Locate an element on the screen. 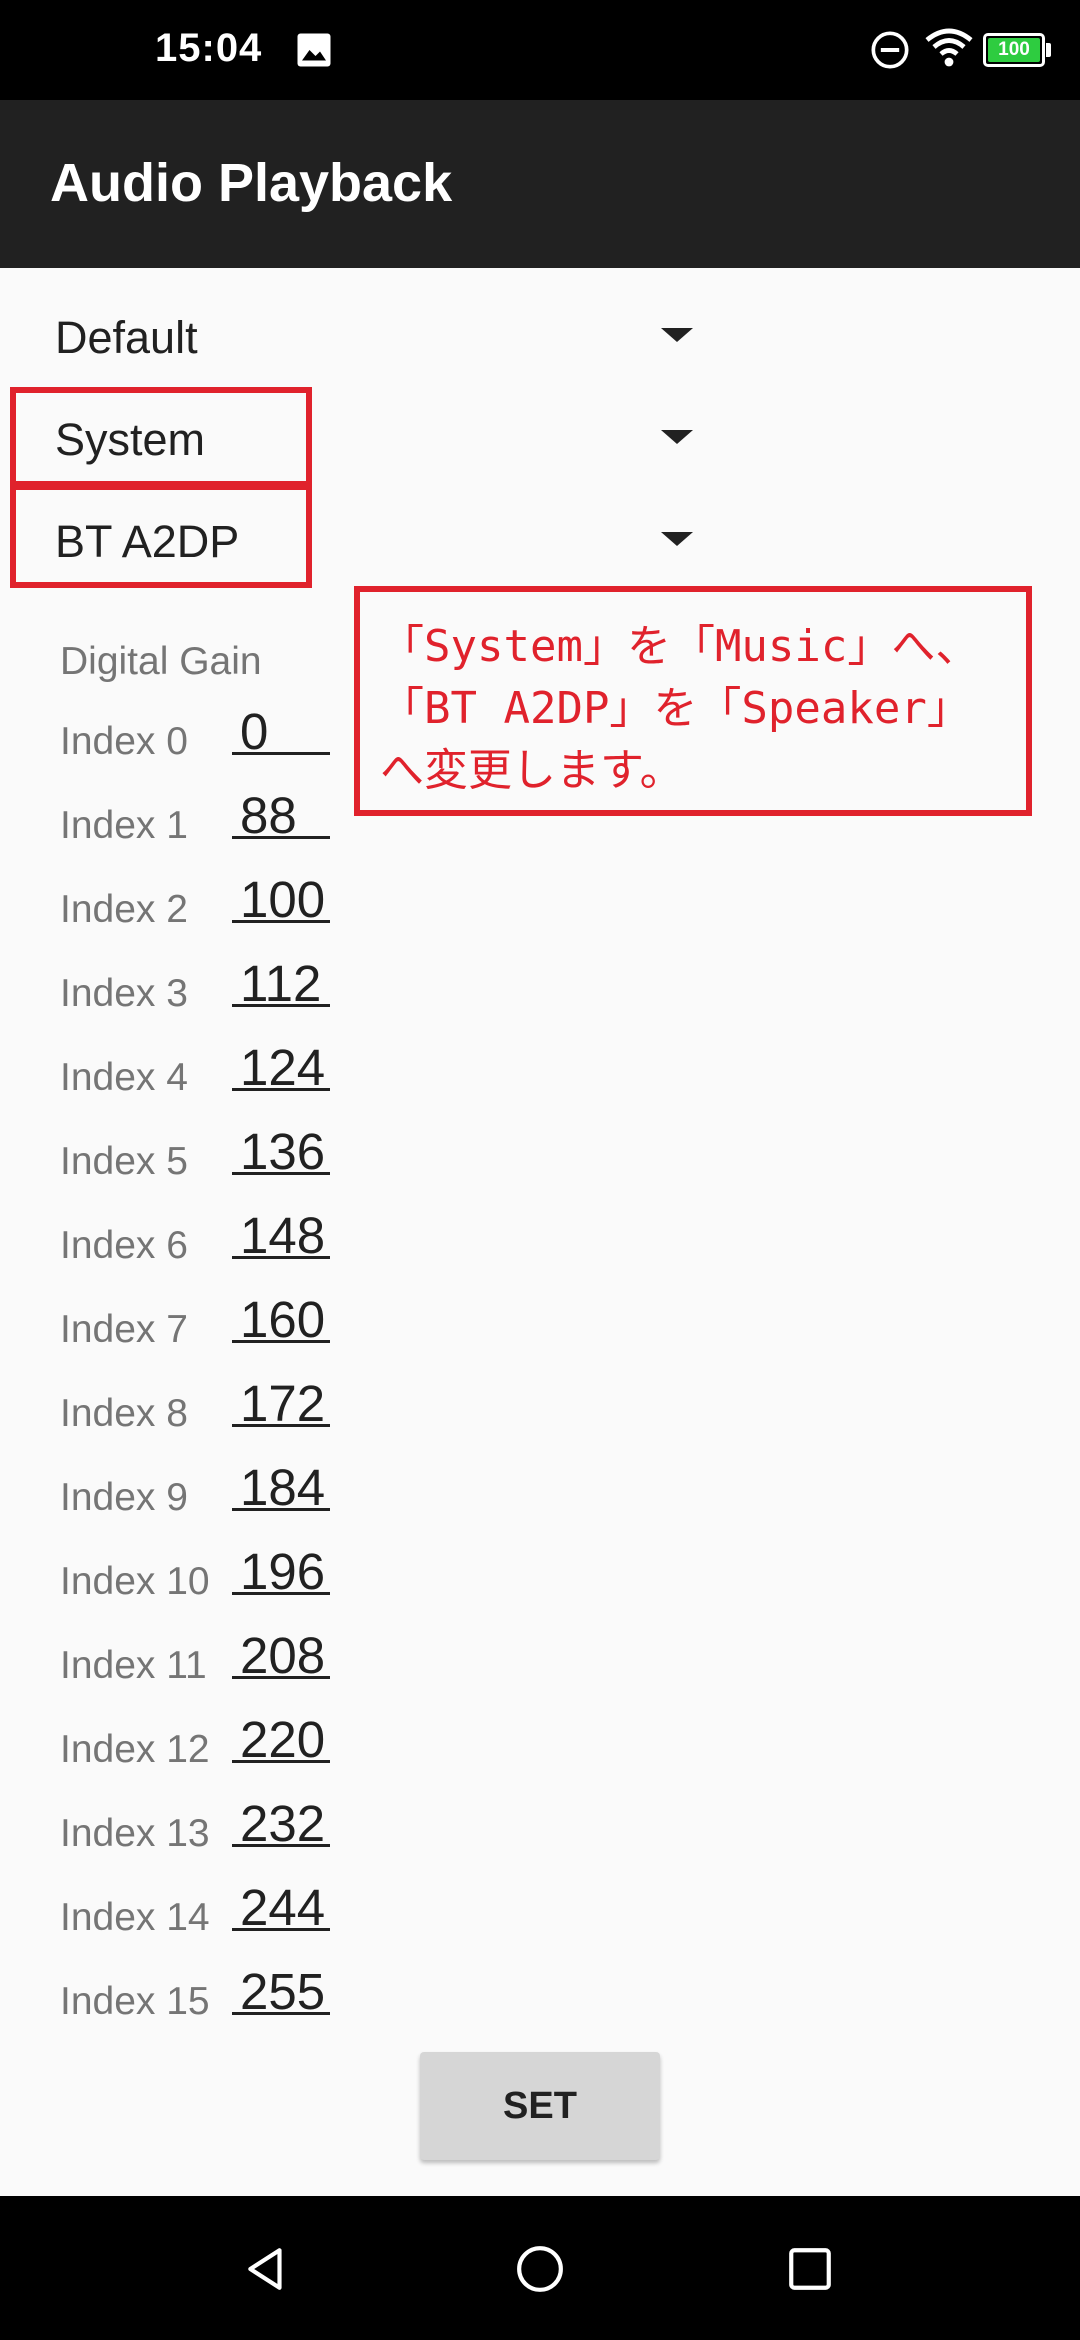 The image size is (1080, 2340). gain-row: Index 2 100 is located at coordinates (200, 908).